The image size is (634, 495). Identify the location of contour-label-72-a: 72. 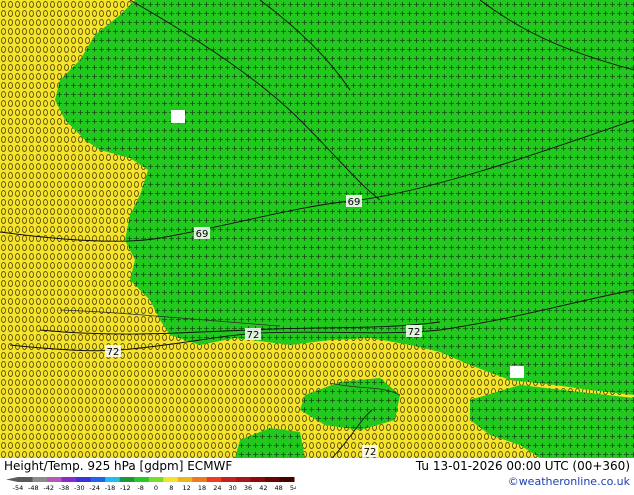
(253, 334).